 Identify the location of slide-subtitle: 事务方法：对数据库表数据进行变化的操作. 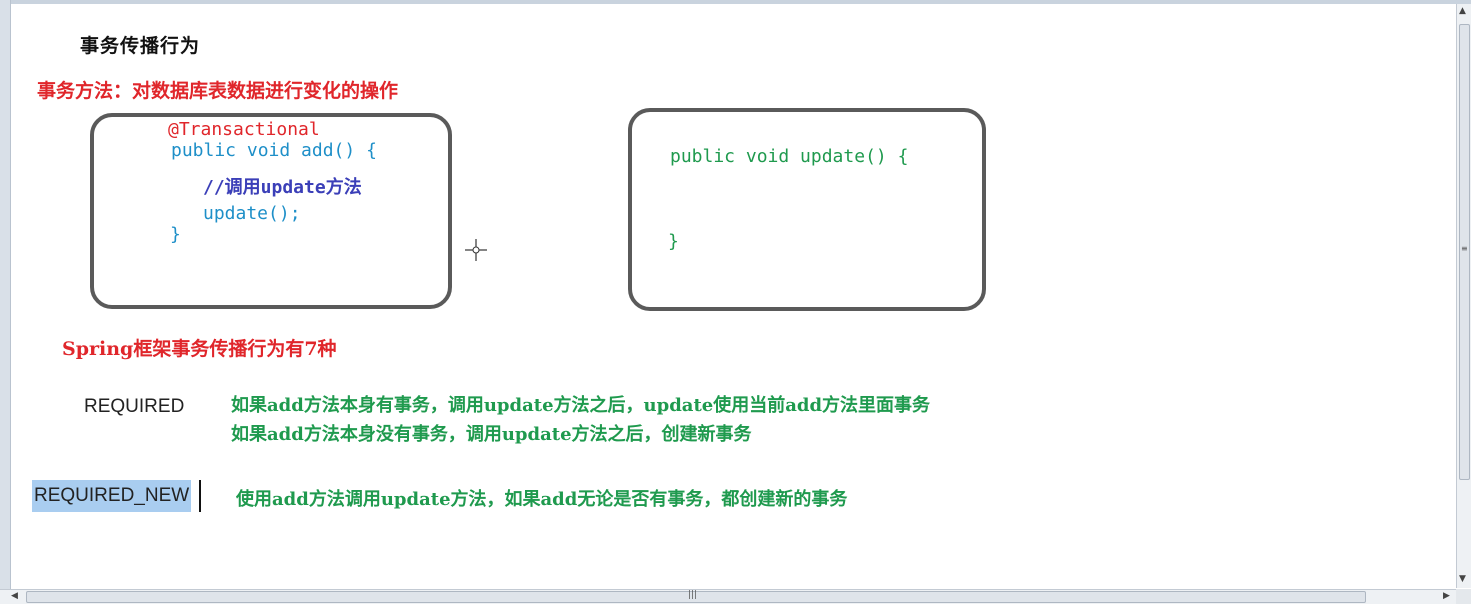
(218, 91).